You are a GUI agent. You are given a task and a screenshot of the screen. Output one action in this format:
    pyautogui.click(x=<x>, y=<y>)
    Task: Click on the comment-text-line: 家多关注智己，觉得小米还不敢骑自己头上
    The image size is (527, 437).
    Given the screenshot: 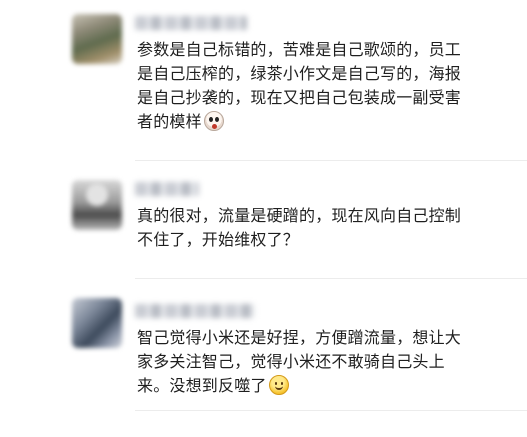 What is the action you would take?
    pyautogui.click(x=291, y=361)
    